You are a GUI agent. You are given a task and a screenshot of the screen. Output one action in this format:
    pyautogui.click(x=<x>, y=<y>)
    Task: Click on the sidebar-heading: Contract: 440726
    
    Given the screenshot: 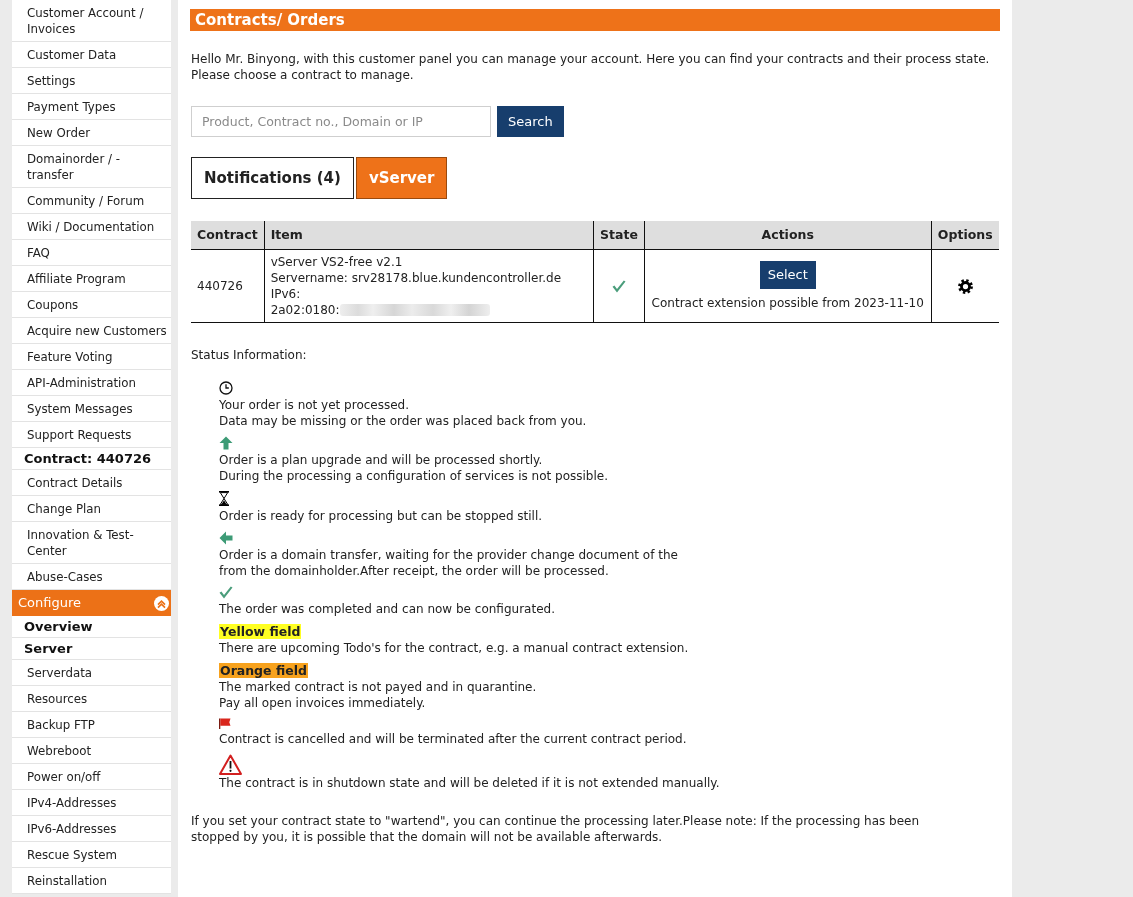 What is the action you would take?
    pyautogui.click(x=91, y=459)
    